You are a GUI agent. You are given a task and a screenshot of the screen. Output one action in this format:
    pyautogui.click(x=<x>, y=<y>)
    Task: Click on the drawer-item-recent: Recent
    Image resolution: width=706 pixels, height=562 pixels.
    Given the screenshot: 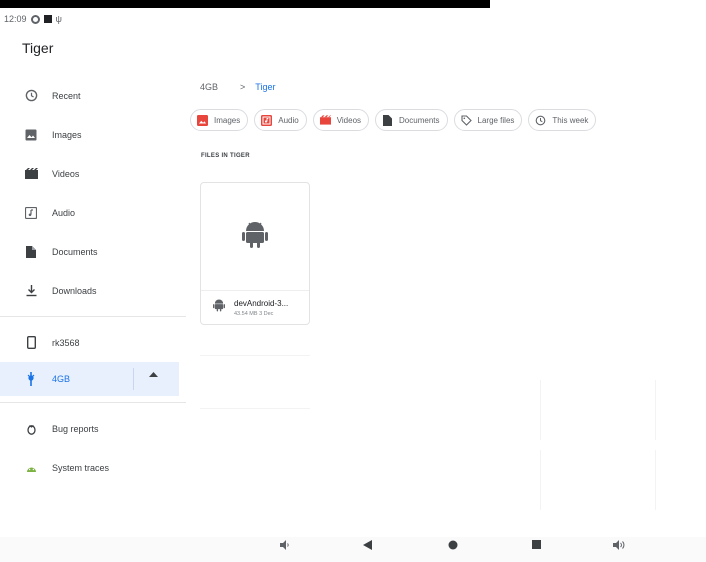 What is the action you would take?
    pyautogui.click(x=93, y=95)
    